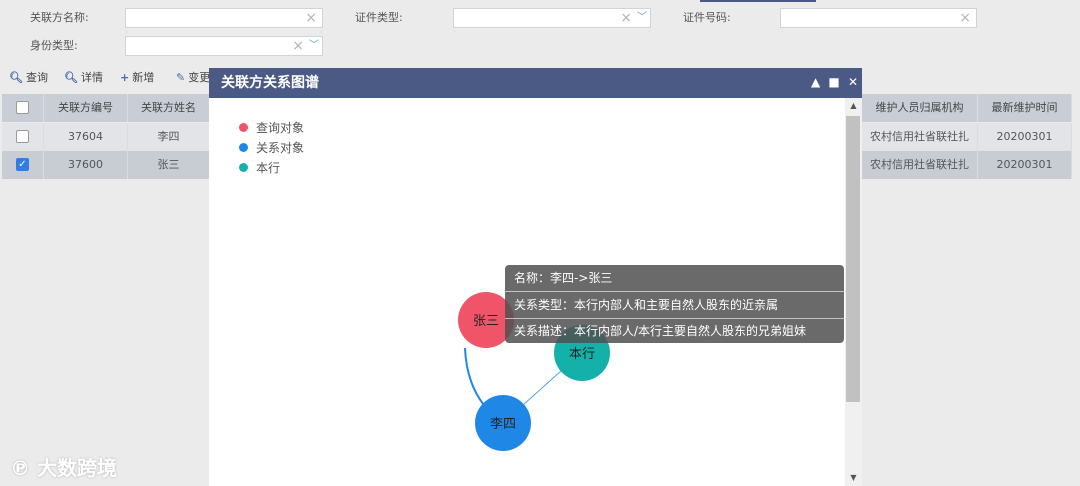 Image resolution: width=1080 pixels, height=486 pixels. Describe the element at coordinates (23, 468) in the screenshot. I see `watermark-logo-icon: ℗` at that location.